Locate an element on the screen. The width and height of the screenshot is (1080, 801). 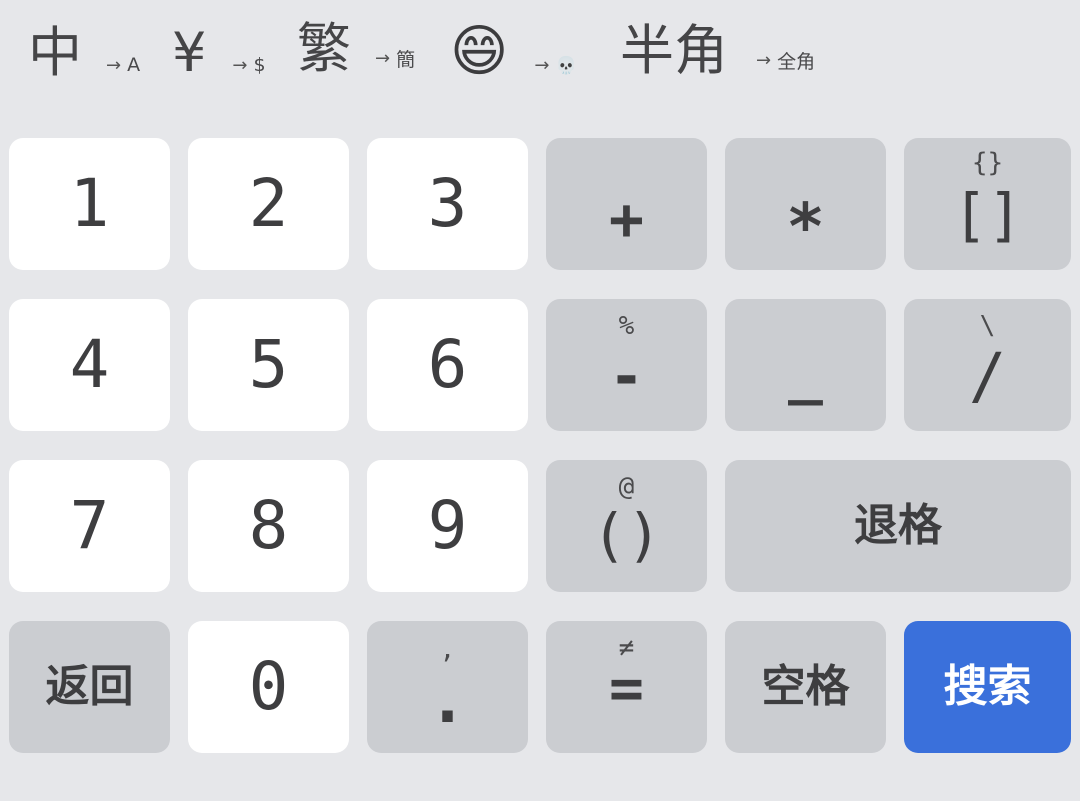
toolbar-sub-label: → 全角 is located at coordinates (785, 60).